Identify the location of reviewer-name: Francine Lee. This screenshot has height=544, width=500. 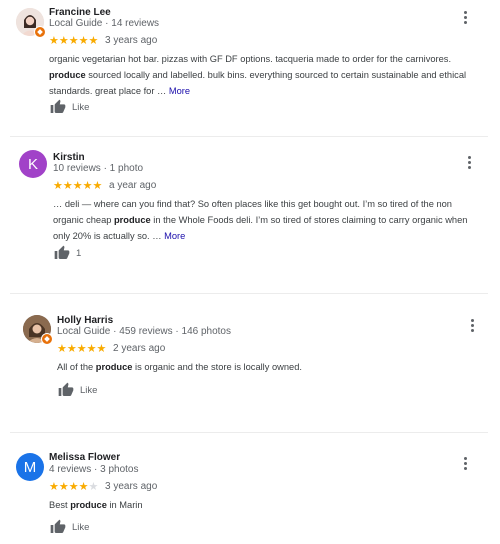
(80, 12).